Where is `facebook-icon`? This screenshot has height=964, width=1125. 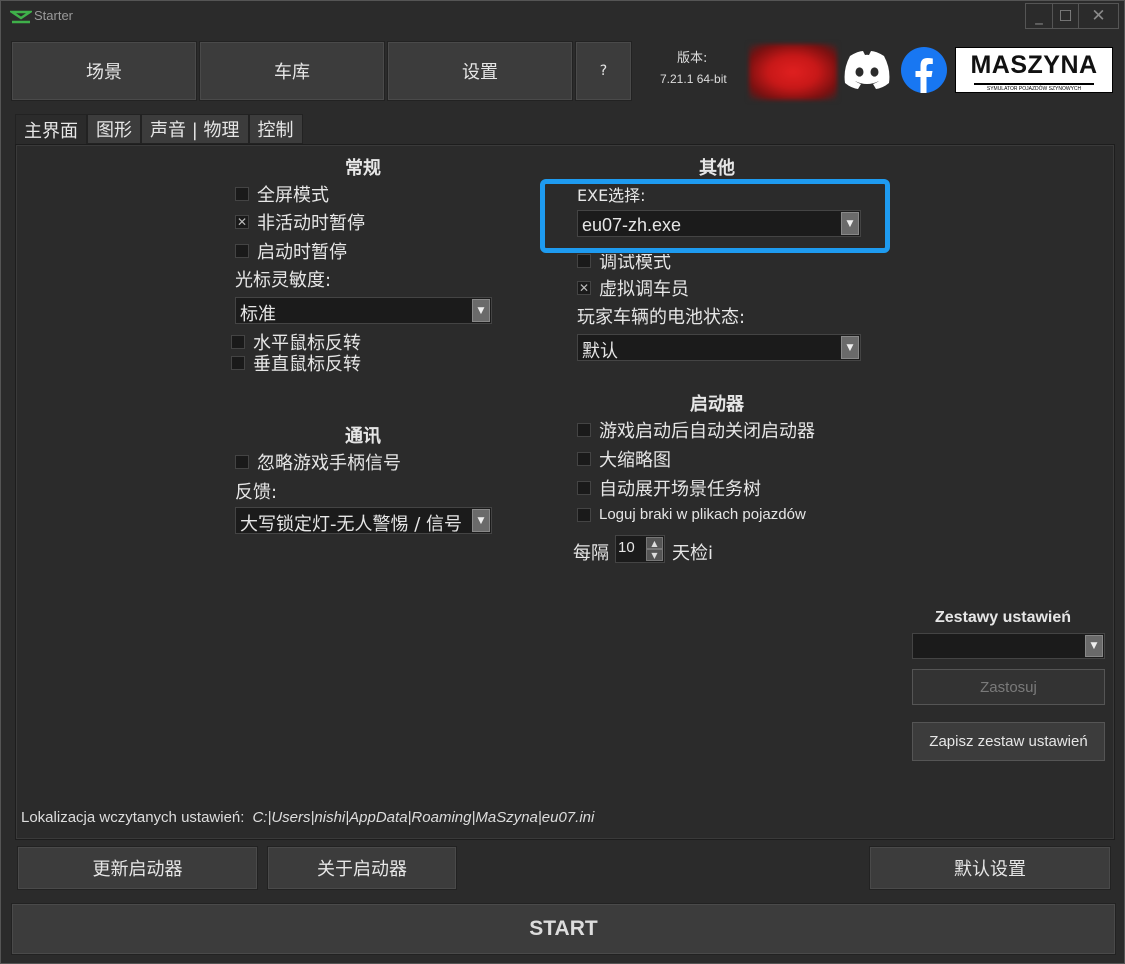 facebook-icon is located at coordinates (924, 70).